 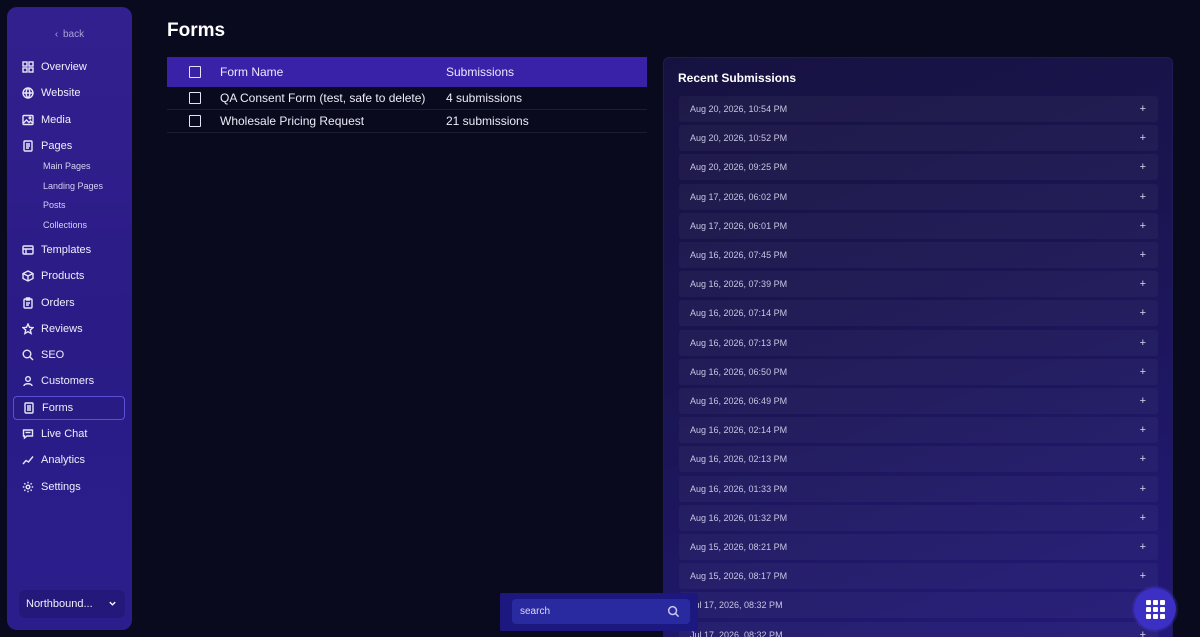 I want to click on table-header: Form Name Submissions, so click(x=407, y=72).